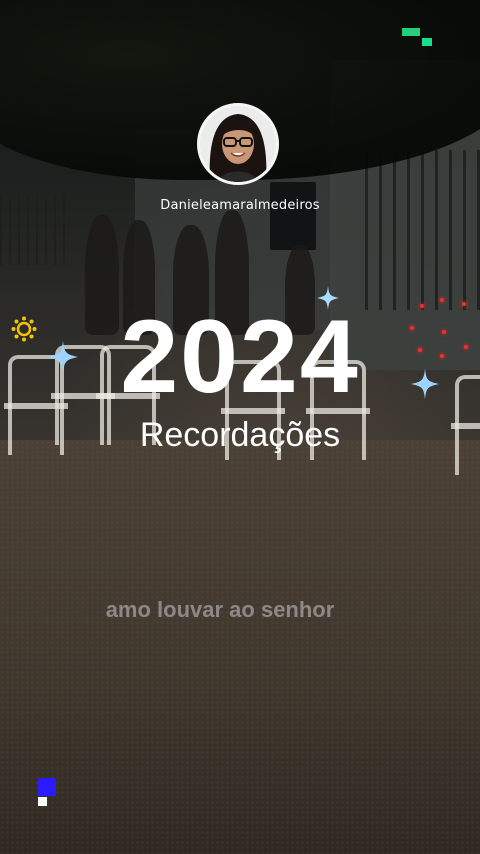 Image resolution: width=480 pixels, height=854 pixels. I want to click on story-caption: amo louvar ao senhor, so click(220, 609).